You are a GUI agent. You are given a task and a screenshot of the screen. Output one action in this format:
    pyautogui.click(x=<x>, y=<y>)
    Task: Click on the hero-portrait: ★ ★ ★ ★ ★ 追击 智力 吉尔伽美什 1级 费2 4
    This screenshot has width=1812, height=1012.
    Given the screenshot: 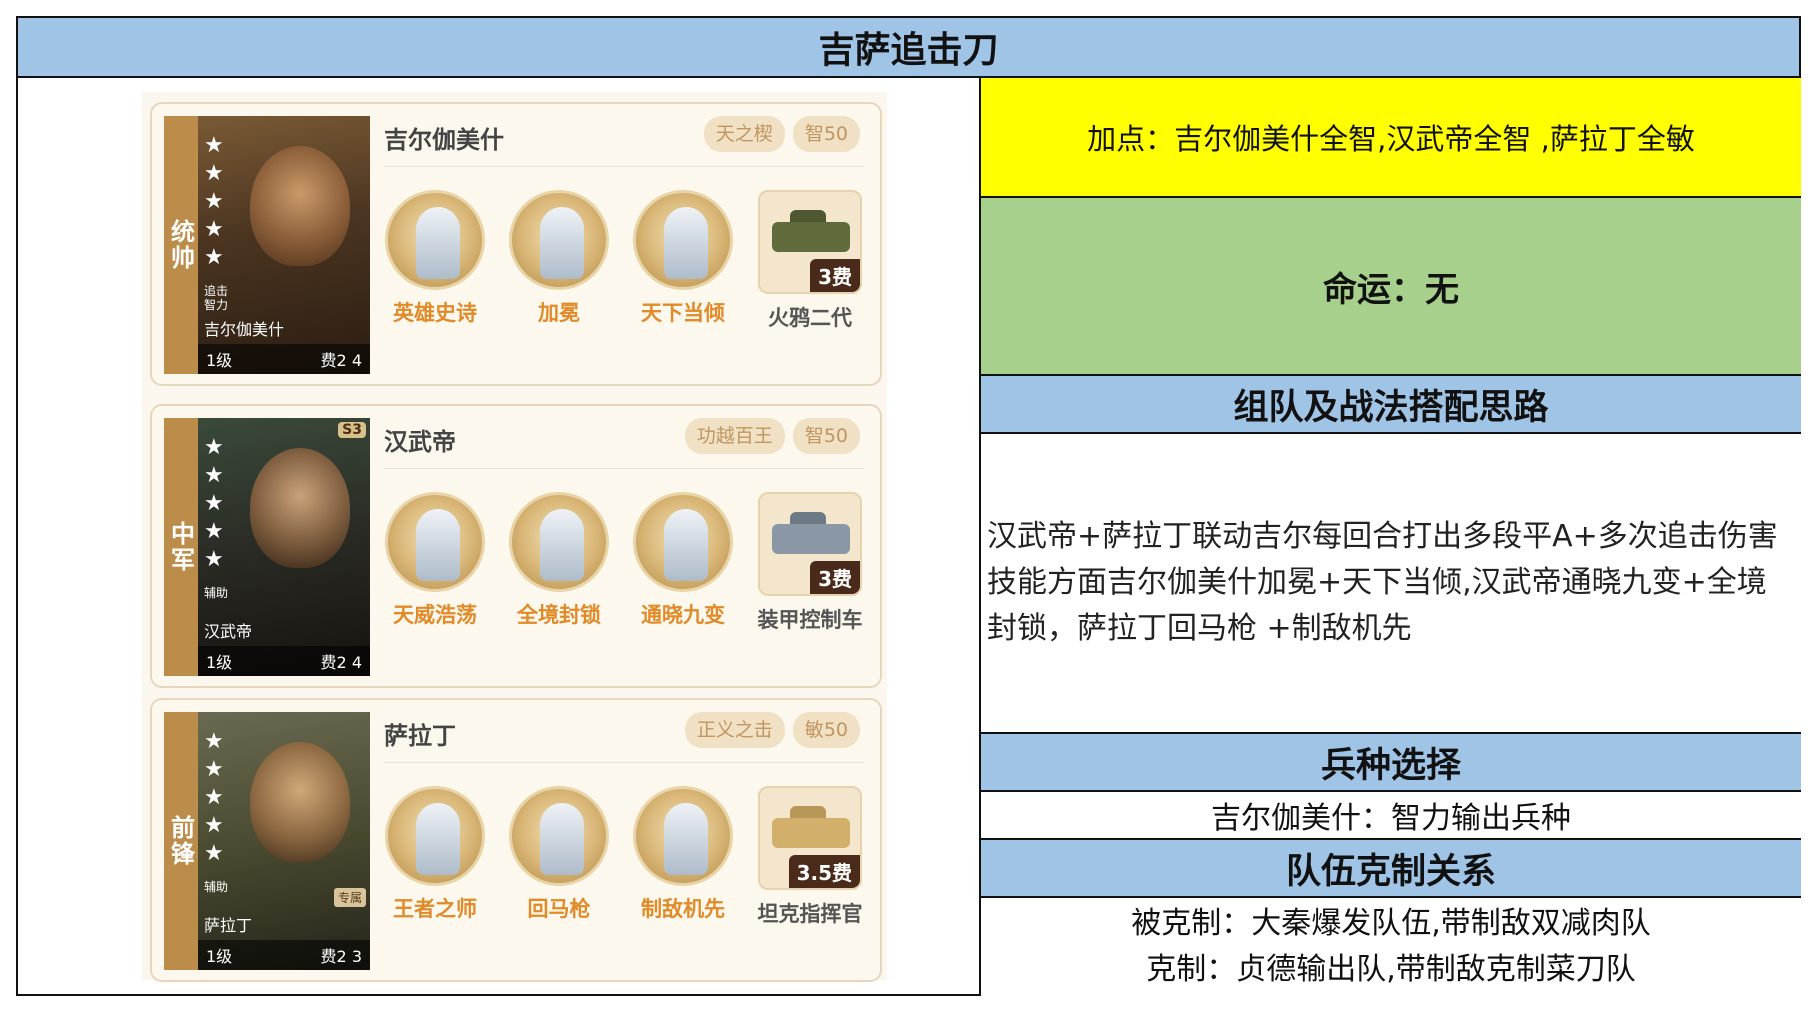 What is the action you would take?
    pyautogui.click(x=284, y=245)
    